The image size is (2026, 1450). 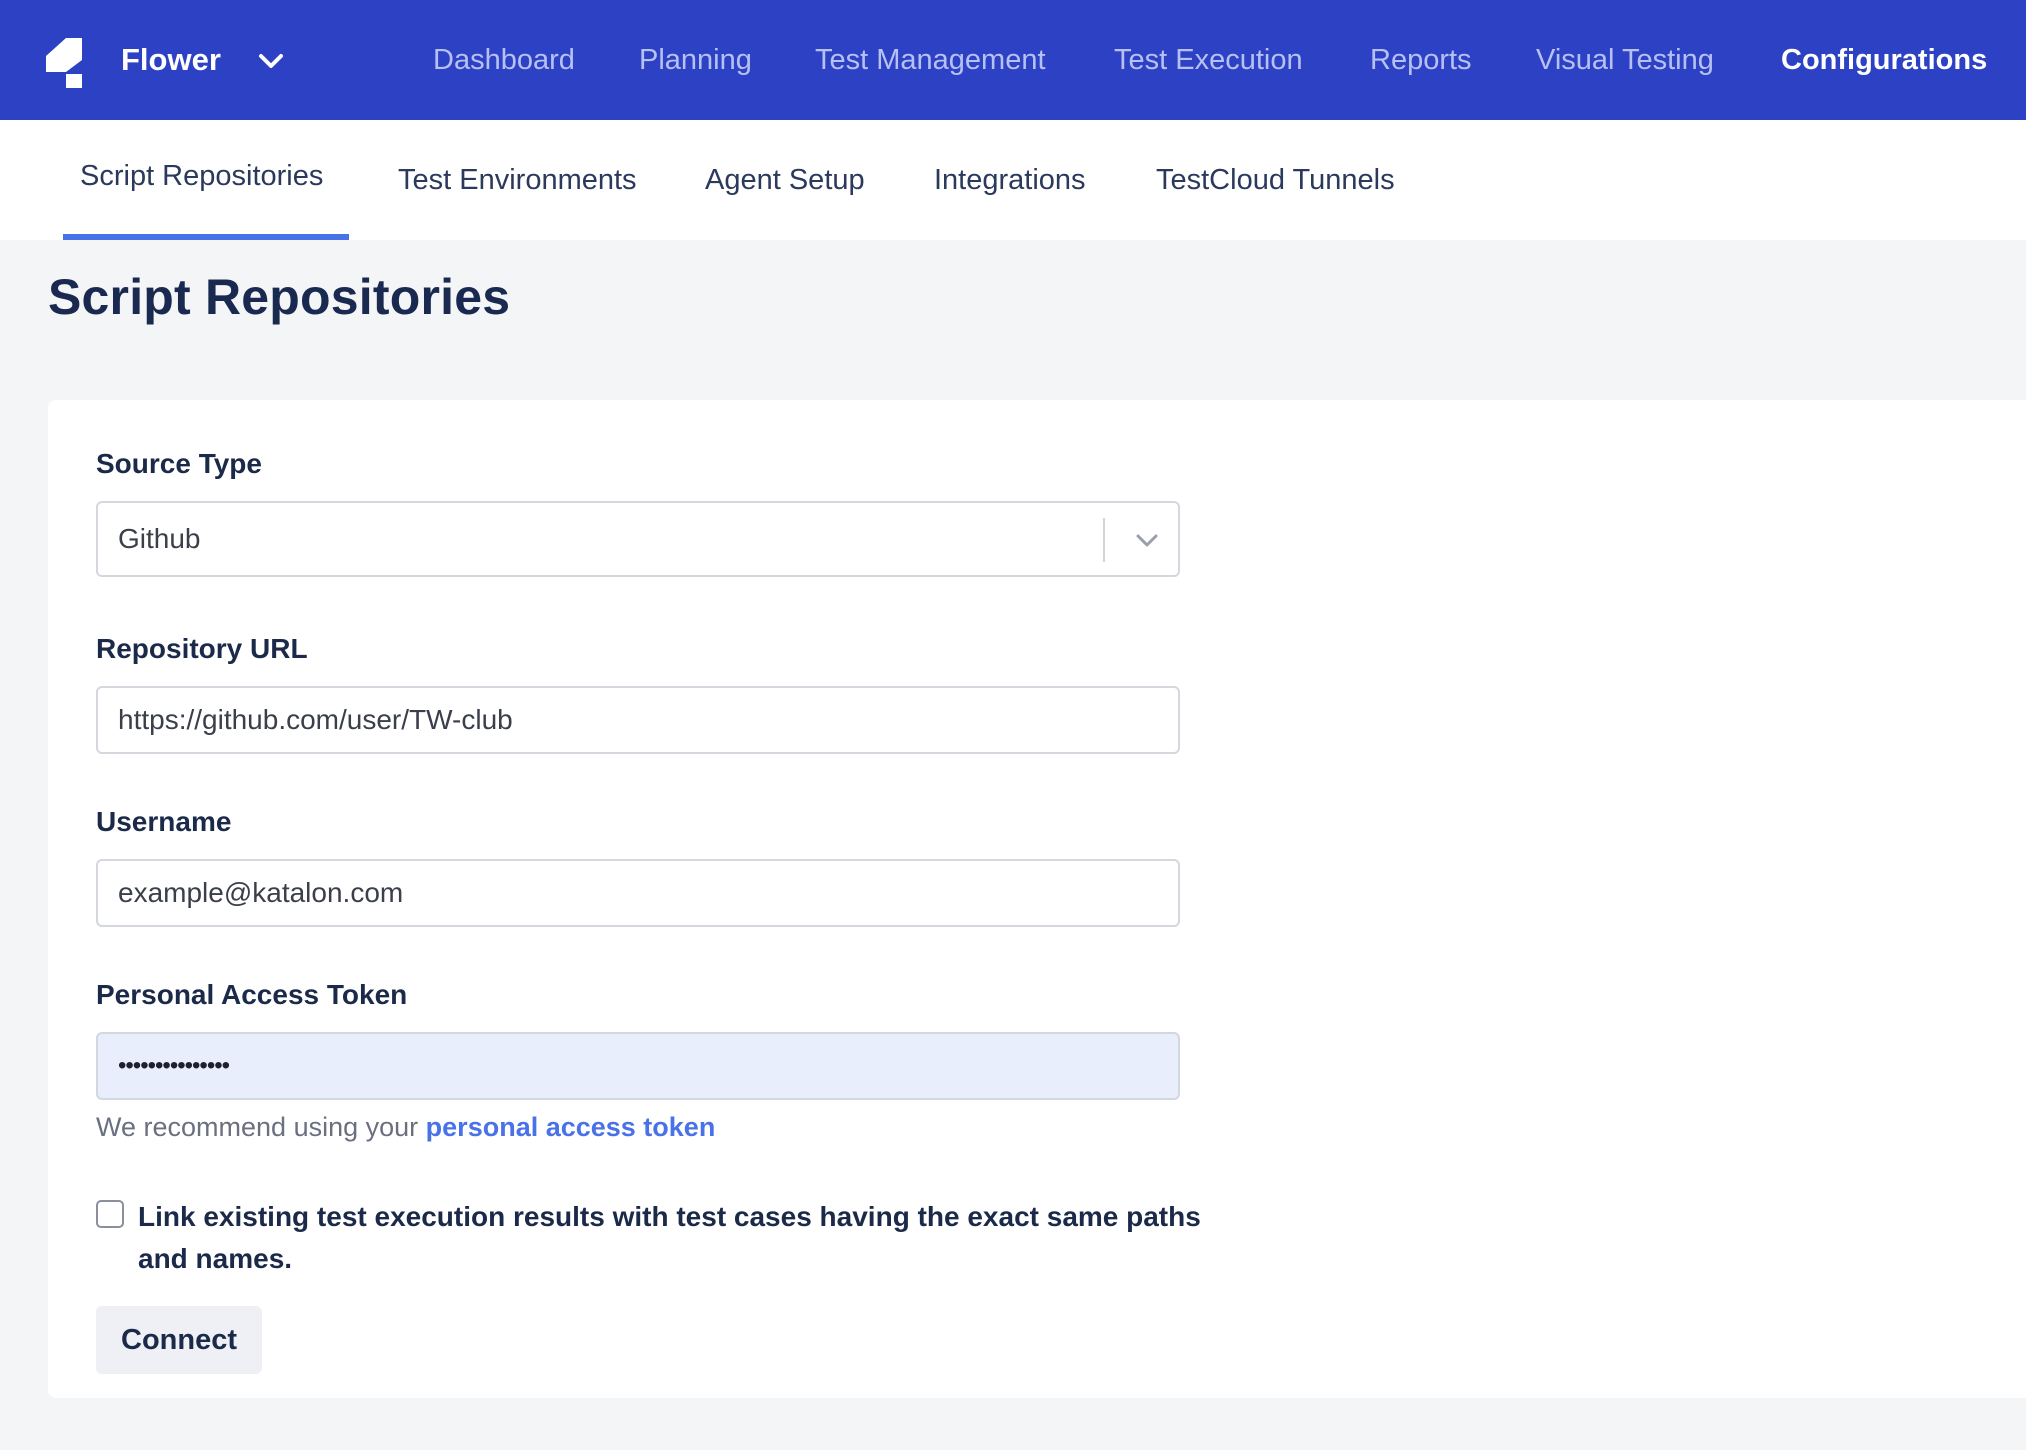 What do you see at coordinates (1104, 540) in the screenshot?
I see `select-divider` at bounding box center [1104, 540].